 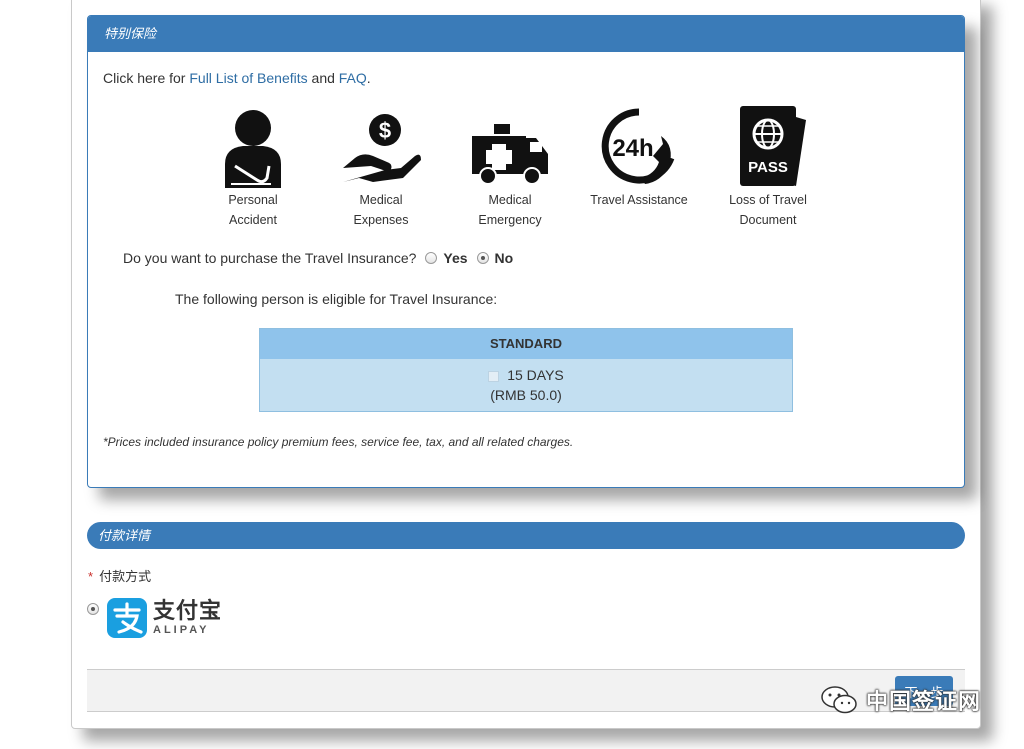 What do you see at coordinates (381, 210) in the screenshot?
I see `benefit-label: Medical Expenses` at bounding box center [381, 210].